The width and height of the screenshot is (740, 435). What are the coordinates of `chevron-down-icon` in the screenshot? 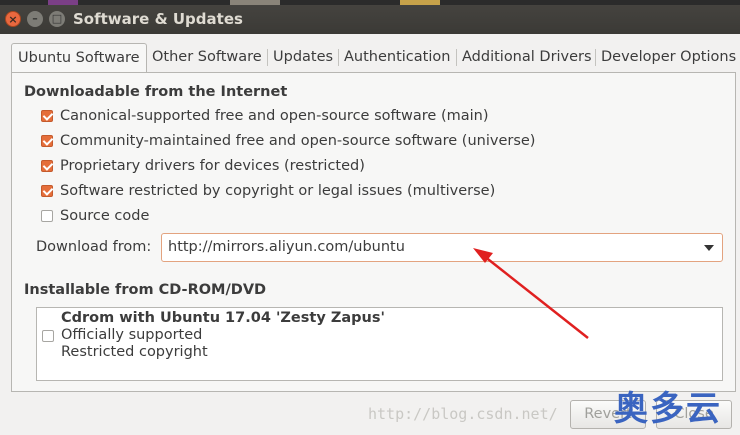 It's located at (709, 248).